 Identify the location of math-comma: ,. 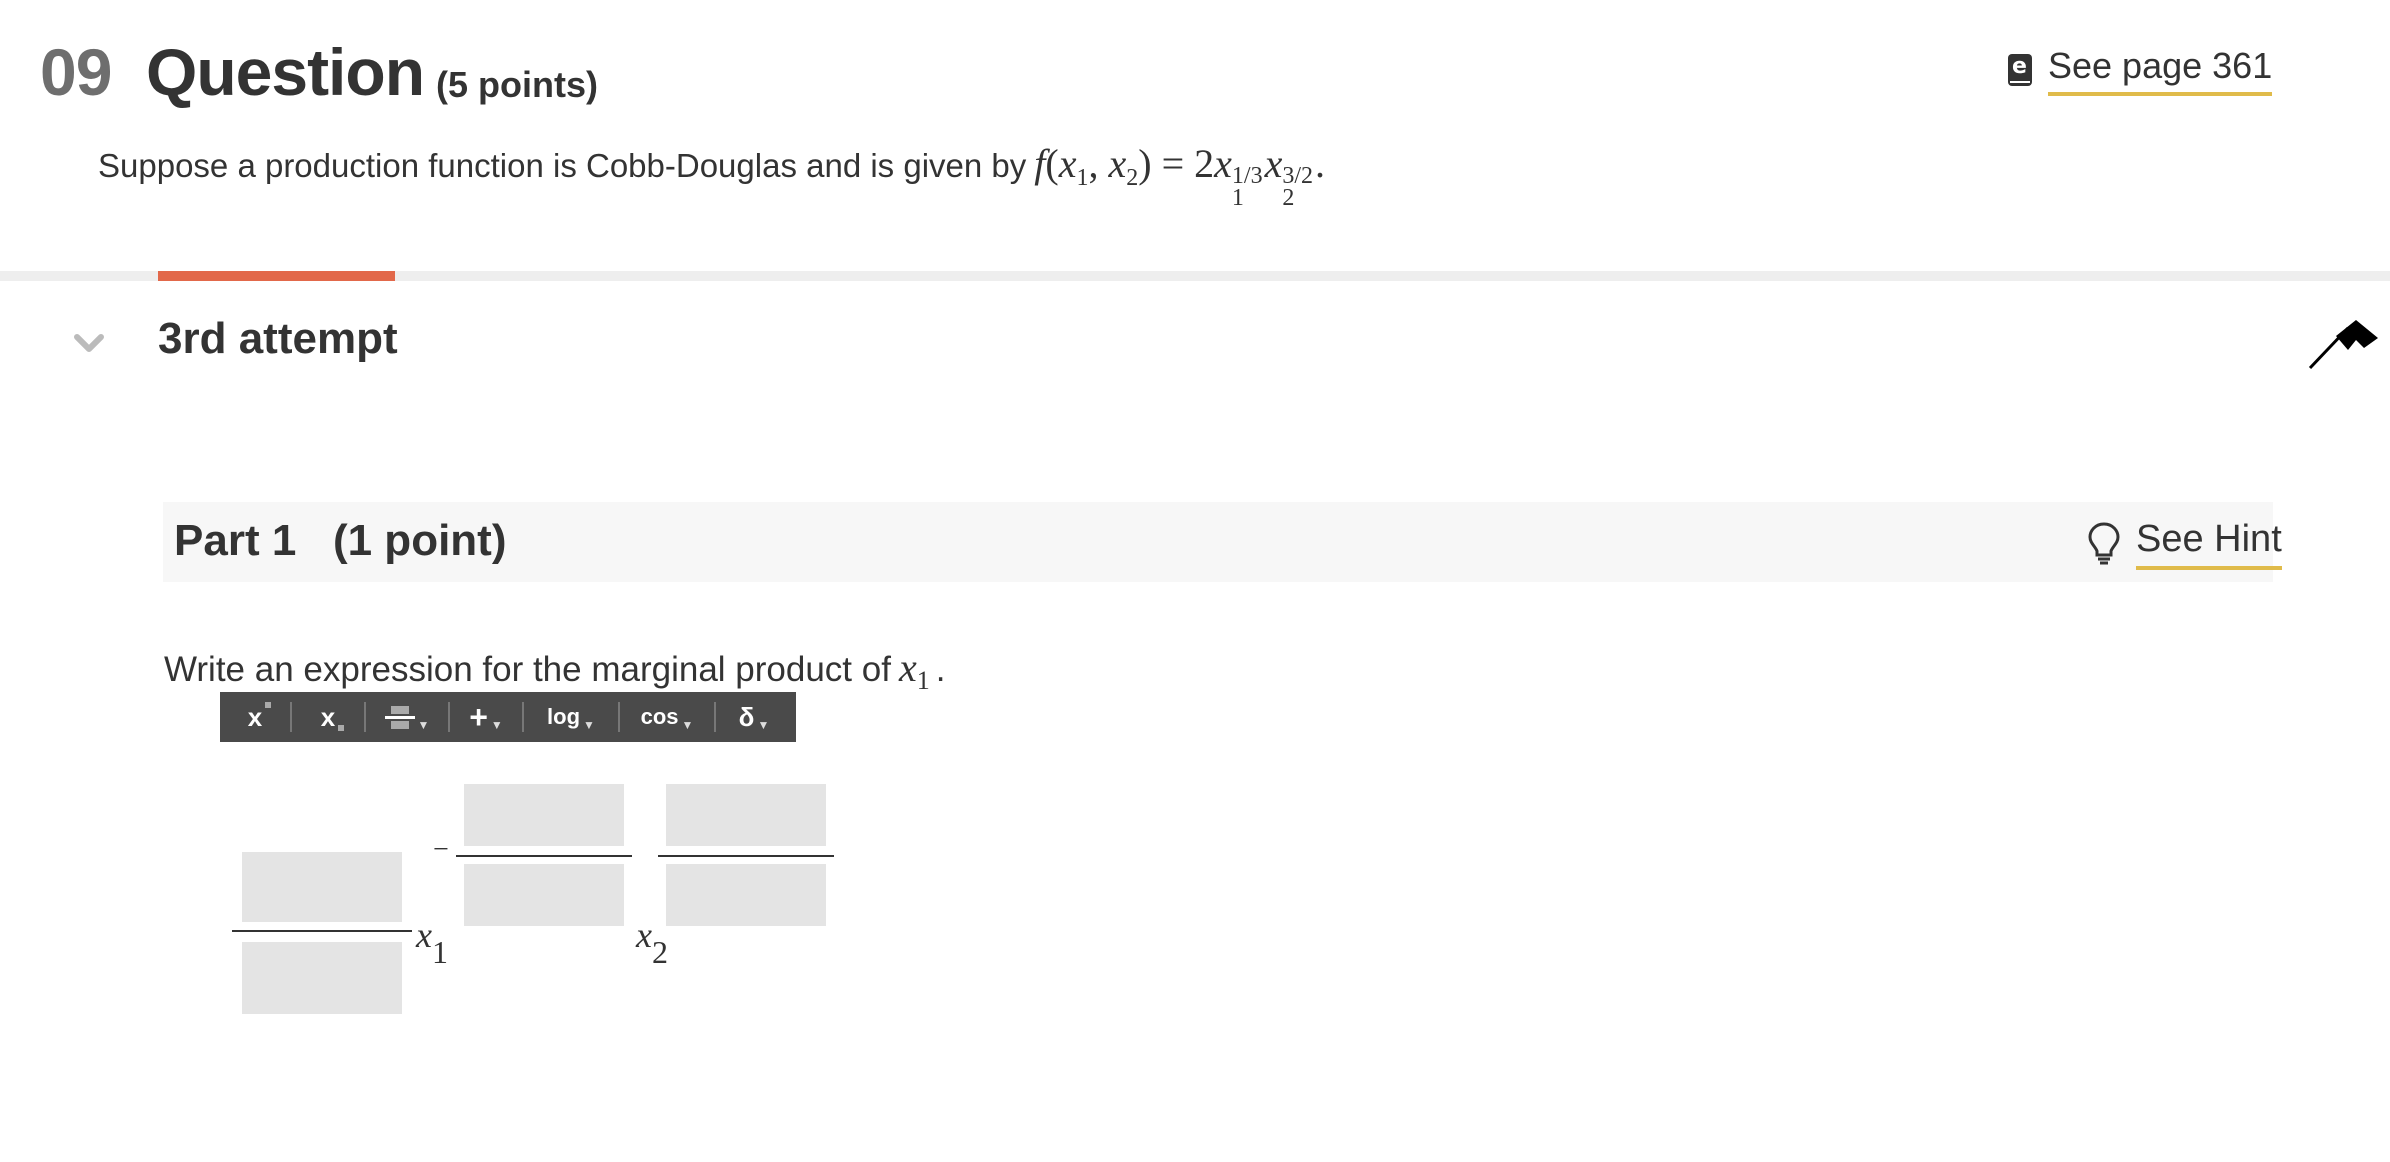
(1098, 163).